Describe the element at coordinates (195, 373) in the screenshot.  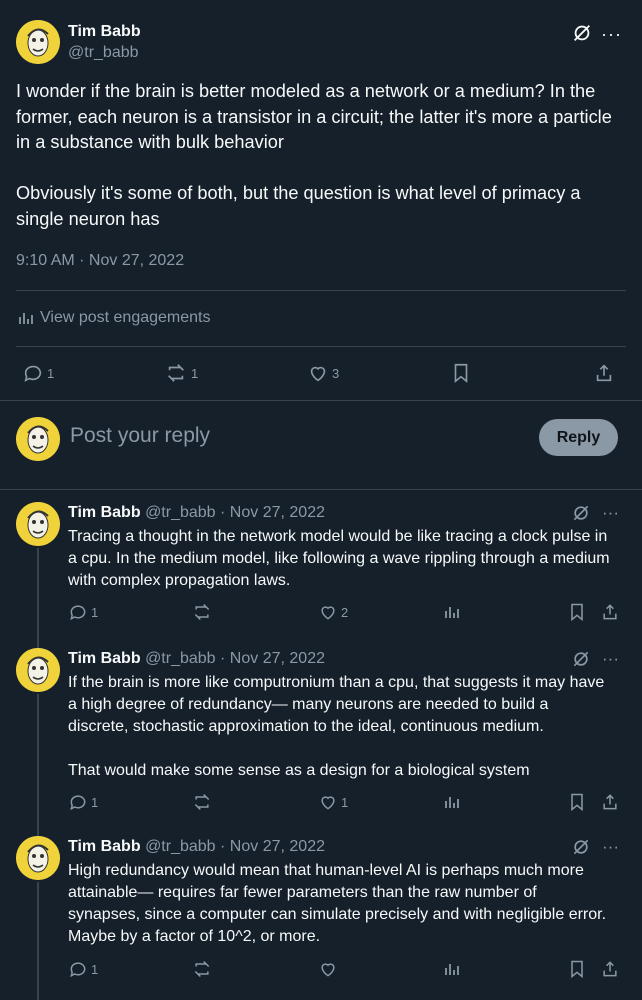
I see `repost-count: 1` at that location.